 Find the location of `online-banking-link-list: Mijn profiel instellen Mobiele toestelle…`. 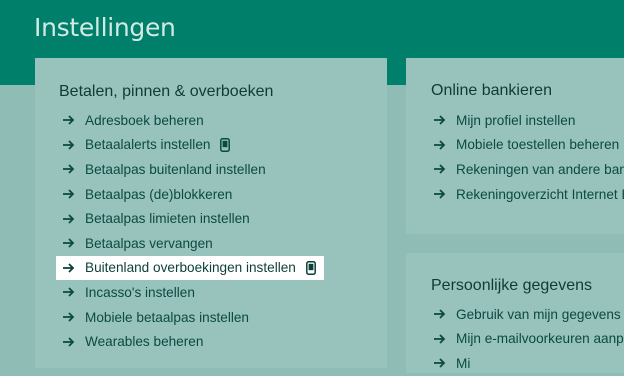

online-banking-link-list: Mijn profiel instellen Mobiele toestelle… is located at coordinates (528, 157).